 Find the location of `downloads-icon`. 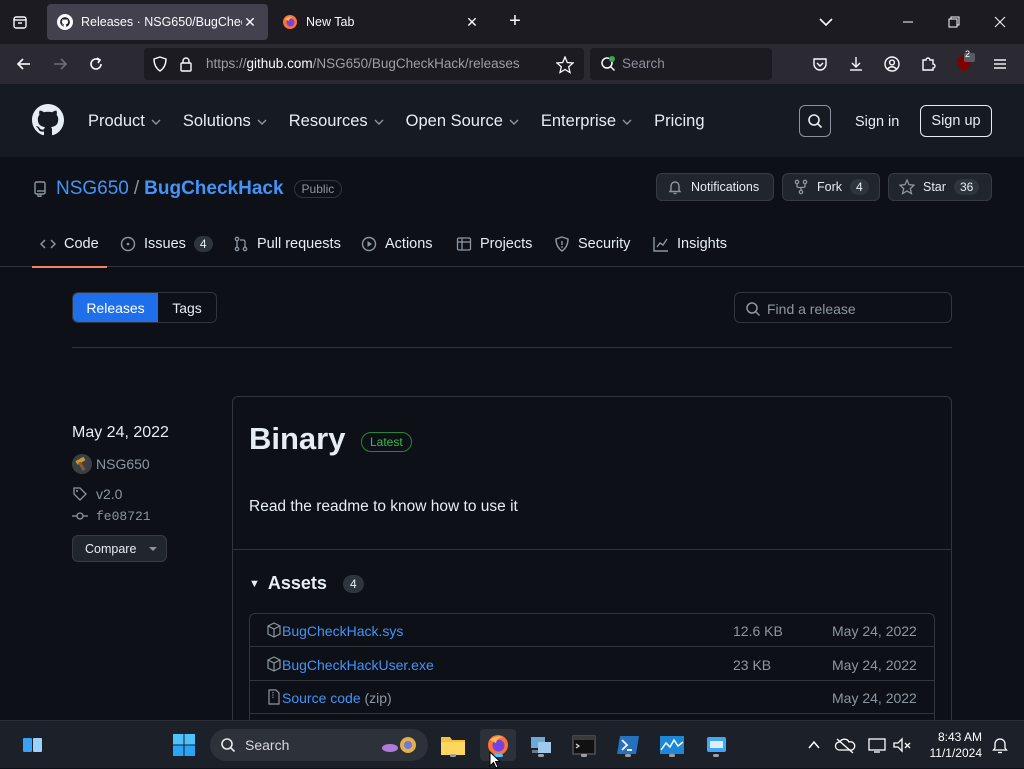

downloads-icon is located at coordinates (856, 64).